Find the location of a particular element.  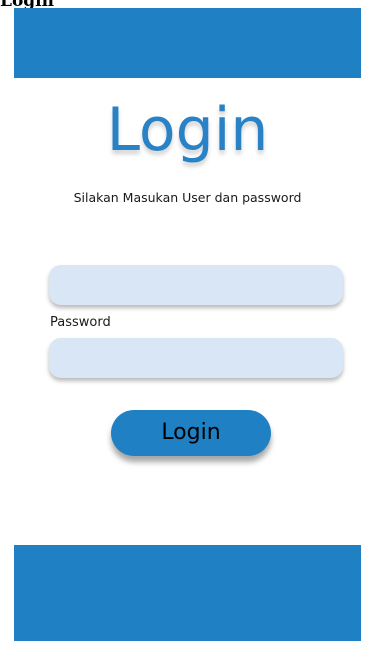

login-subtitle: Silakan Masukan User dan password is located at coordinates (187, 197).